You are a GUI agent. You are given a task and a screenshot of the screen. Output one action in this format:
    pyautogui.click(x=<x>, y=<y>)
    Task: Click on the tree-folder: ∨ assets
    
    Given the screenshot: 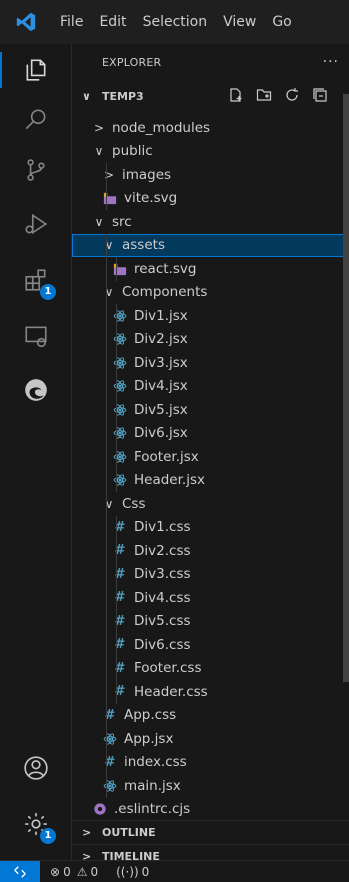 What is the action you would take?
    pyautogui.click(x=210, y=245)
    